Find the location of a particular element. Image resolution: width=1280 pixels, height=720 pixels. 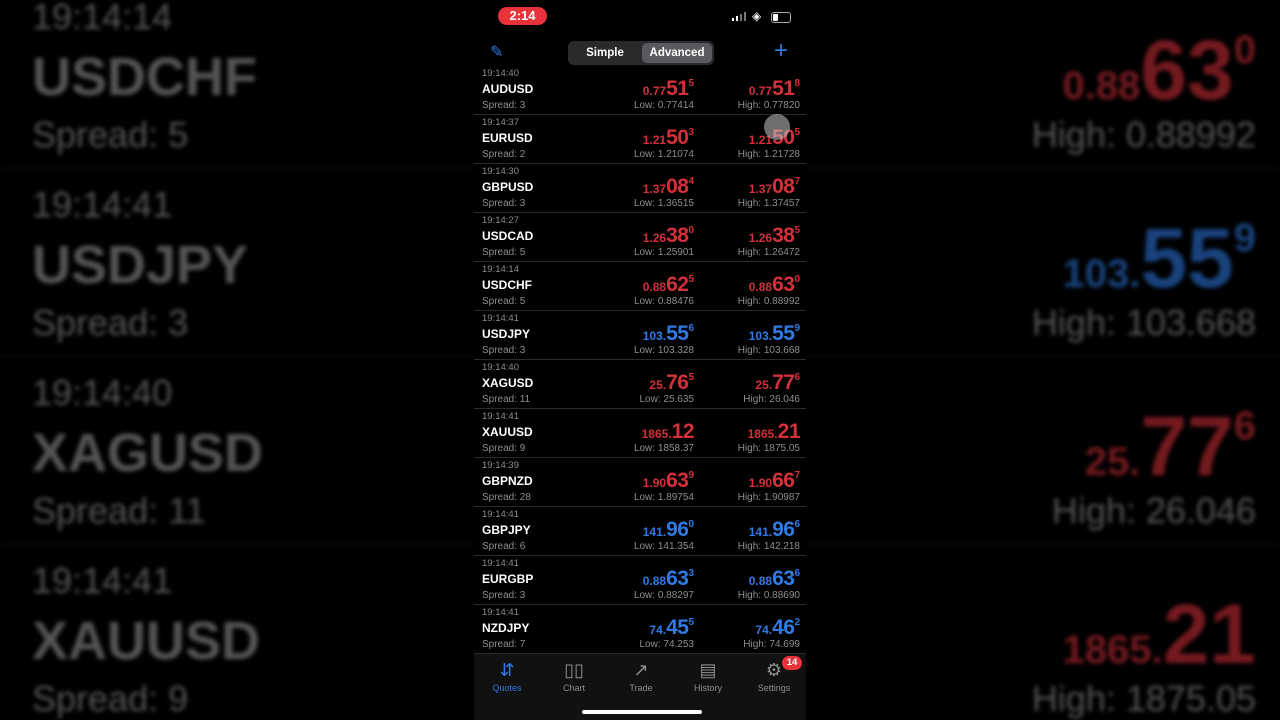

backdrop-time: 19:14:41 is located at coordinates (102, 580).